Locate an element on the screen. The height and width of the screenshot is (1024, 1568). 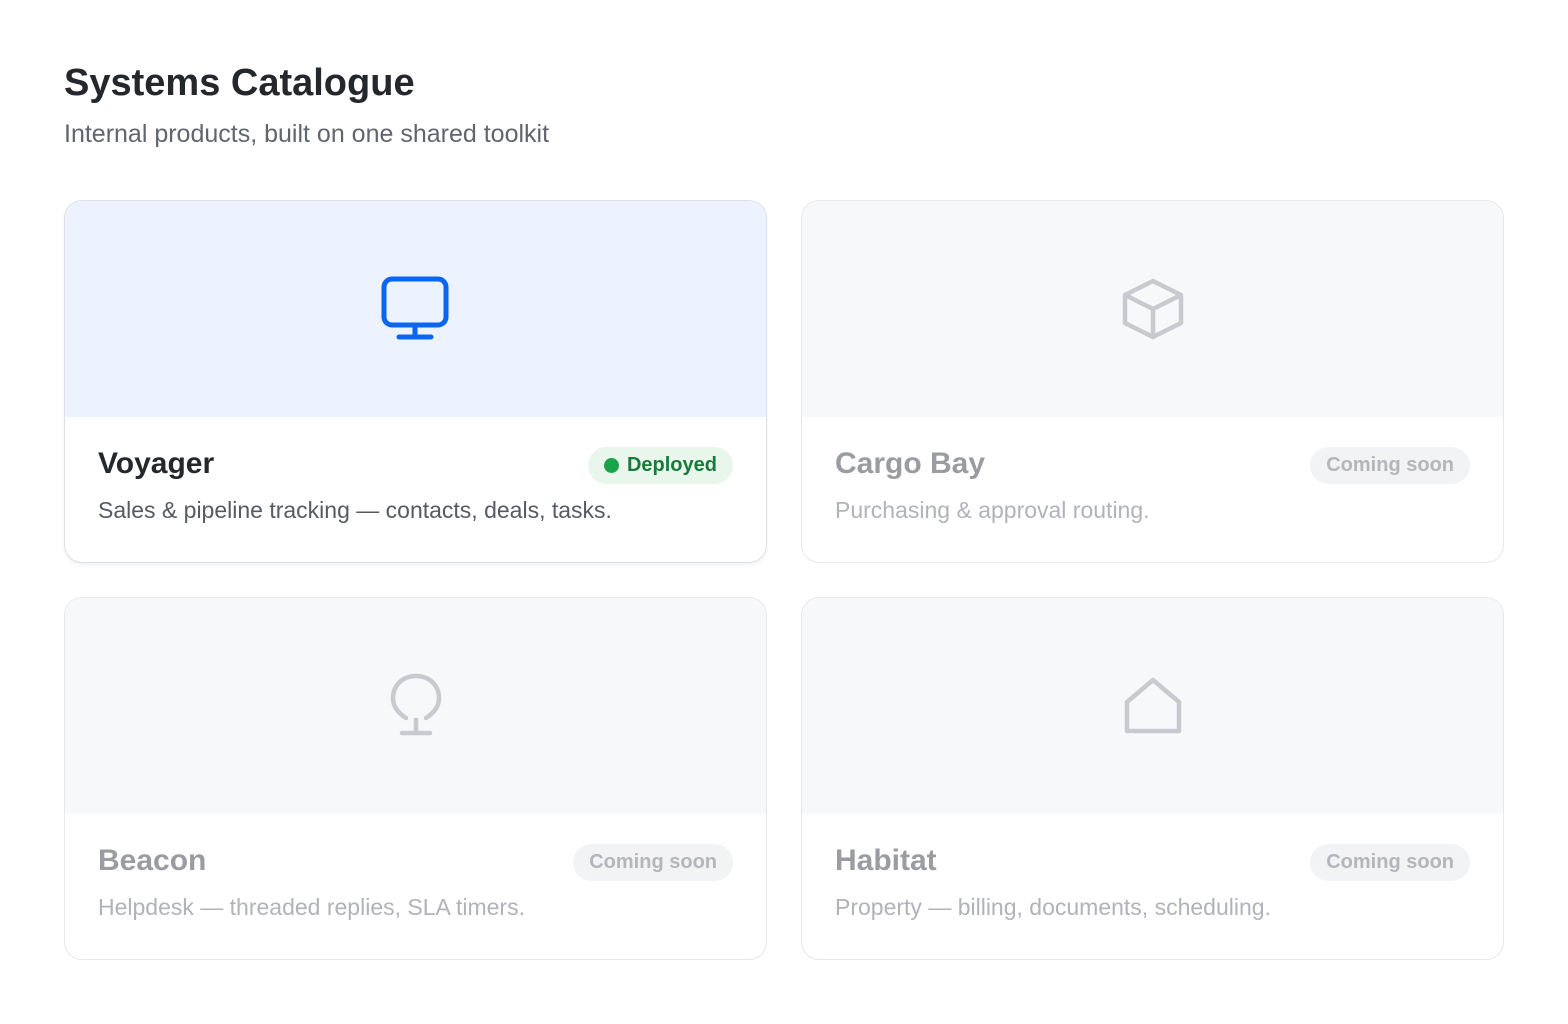
card-title: Beacon is located at coordinates (152, 860).